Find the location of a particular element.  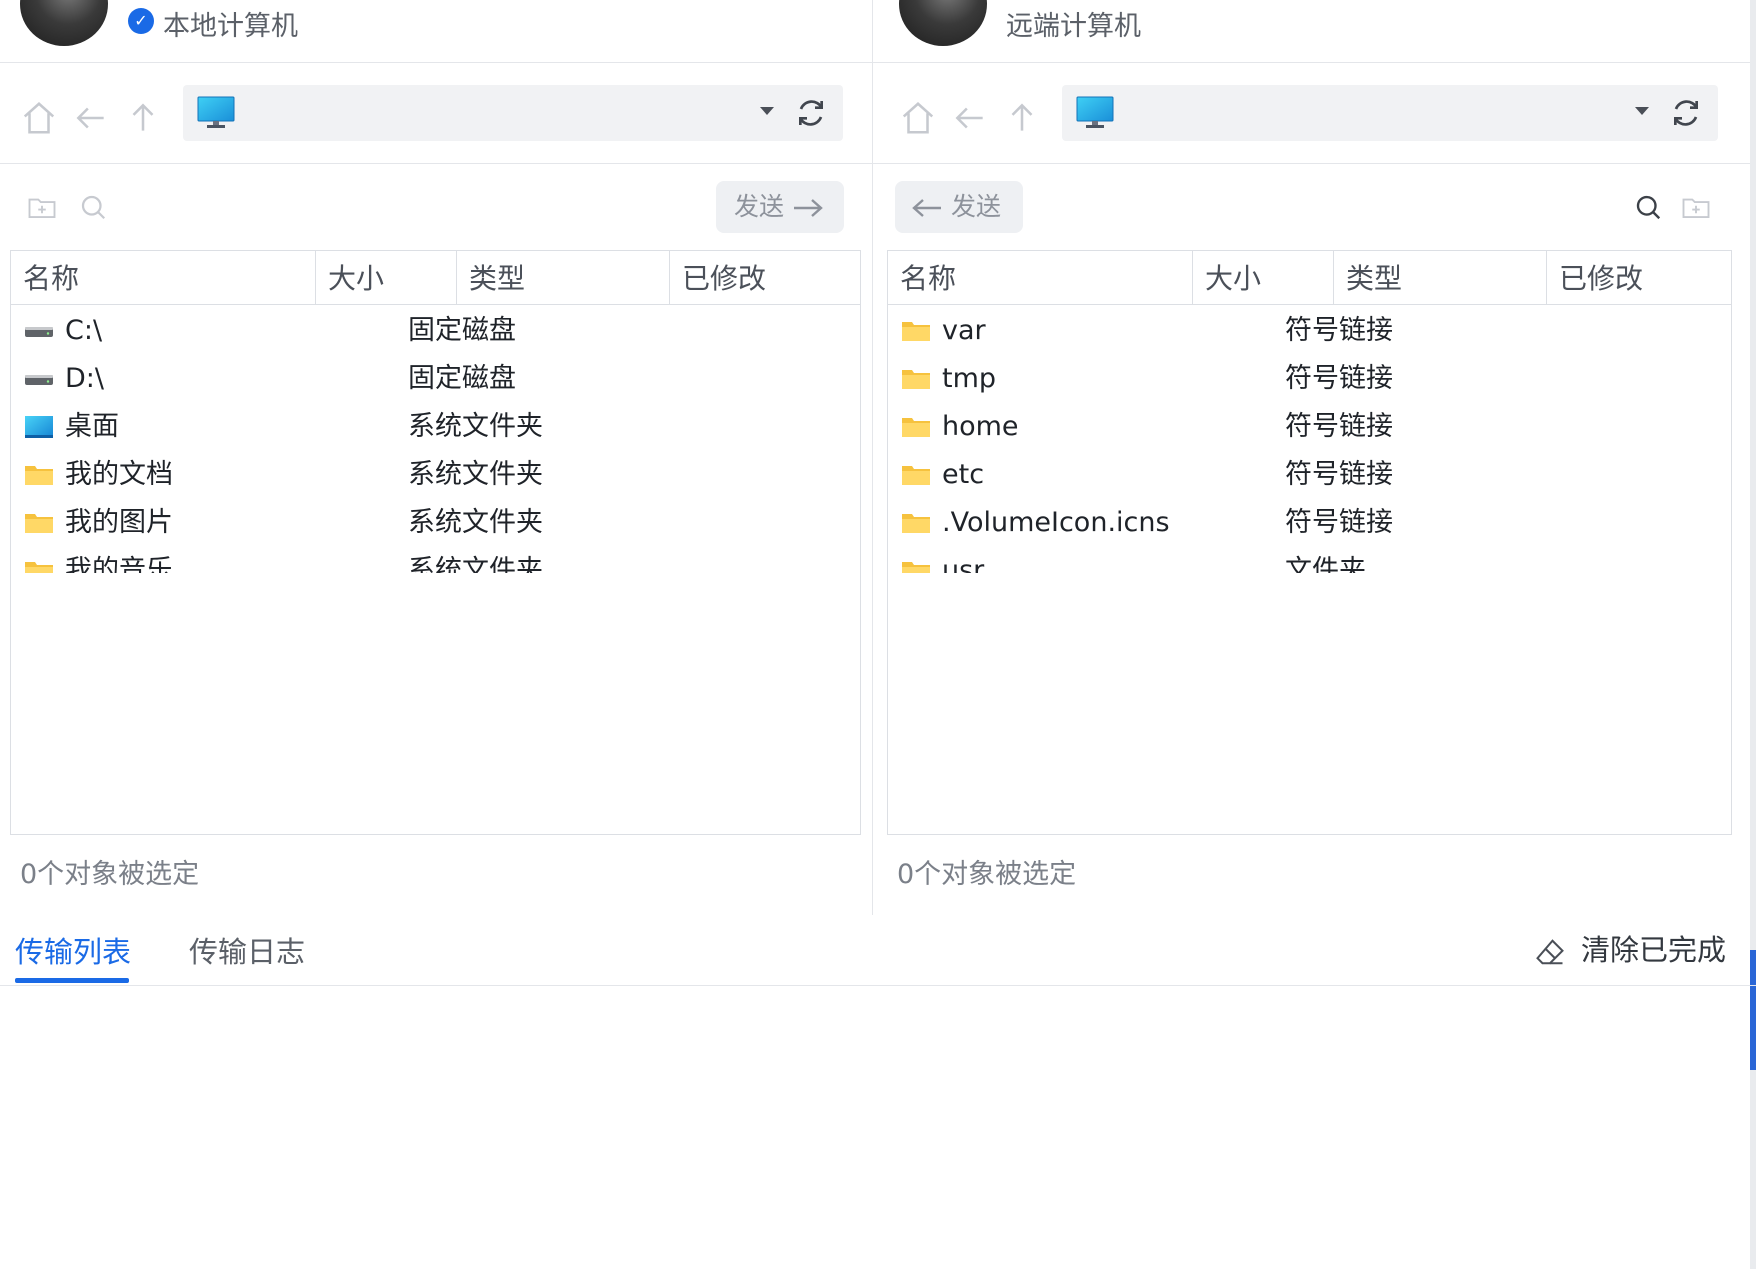

local-toolbar: 发送 is located at coordinates (436, 204).